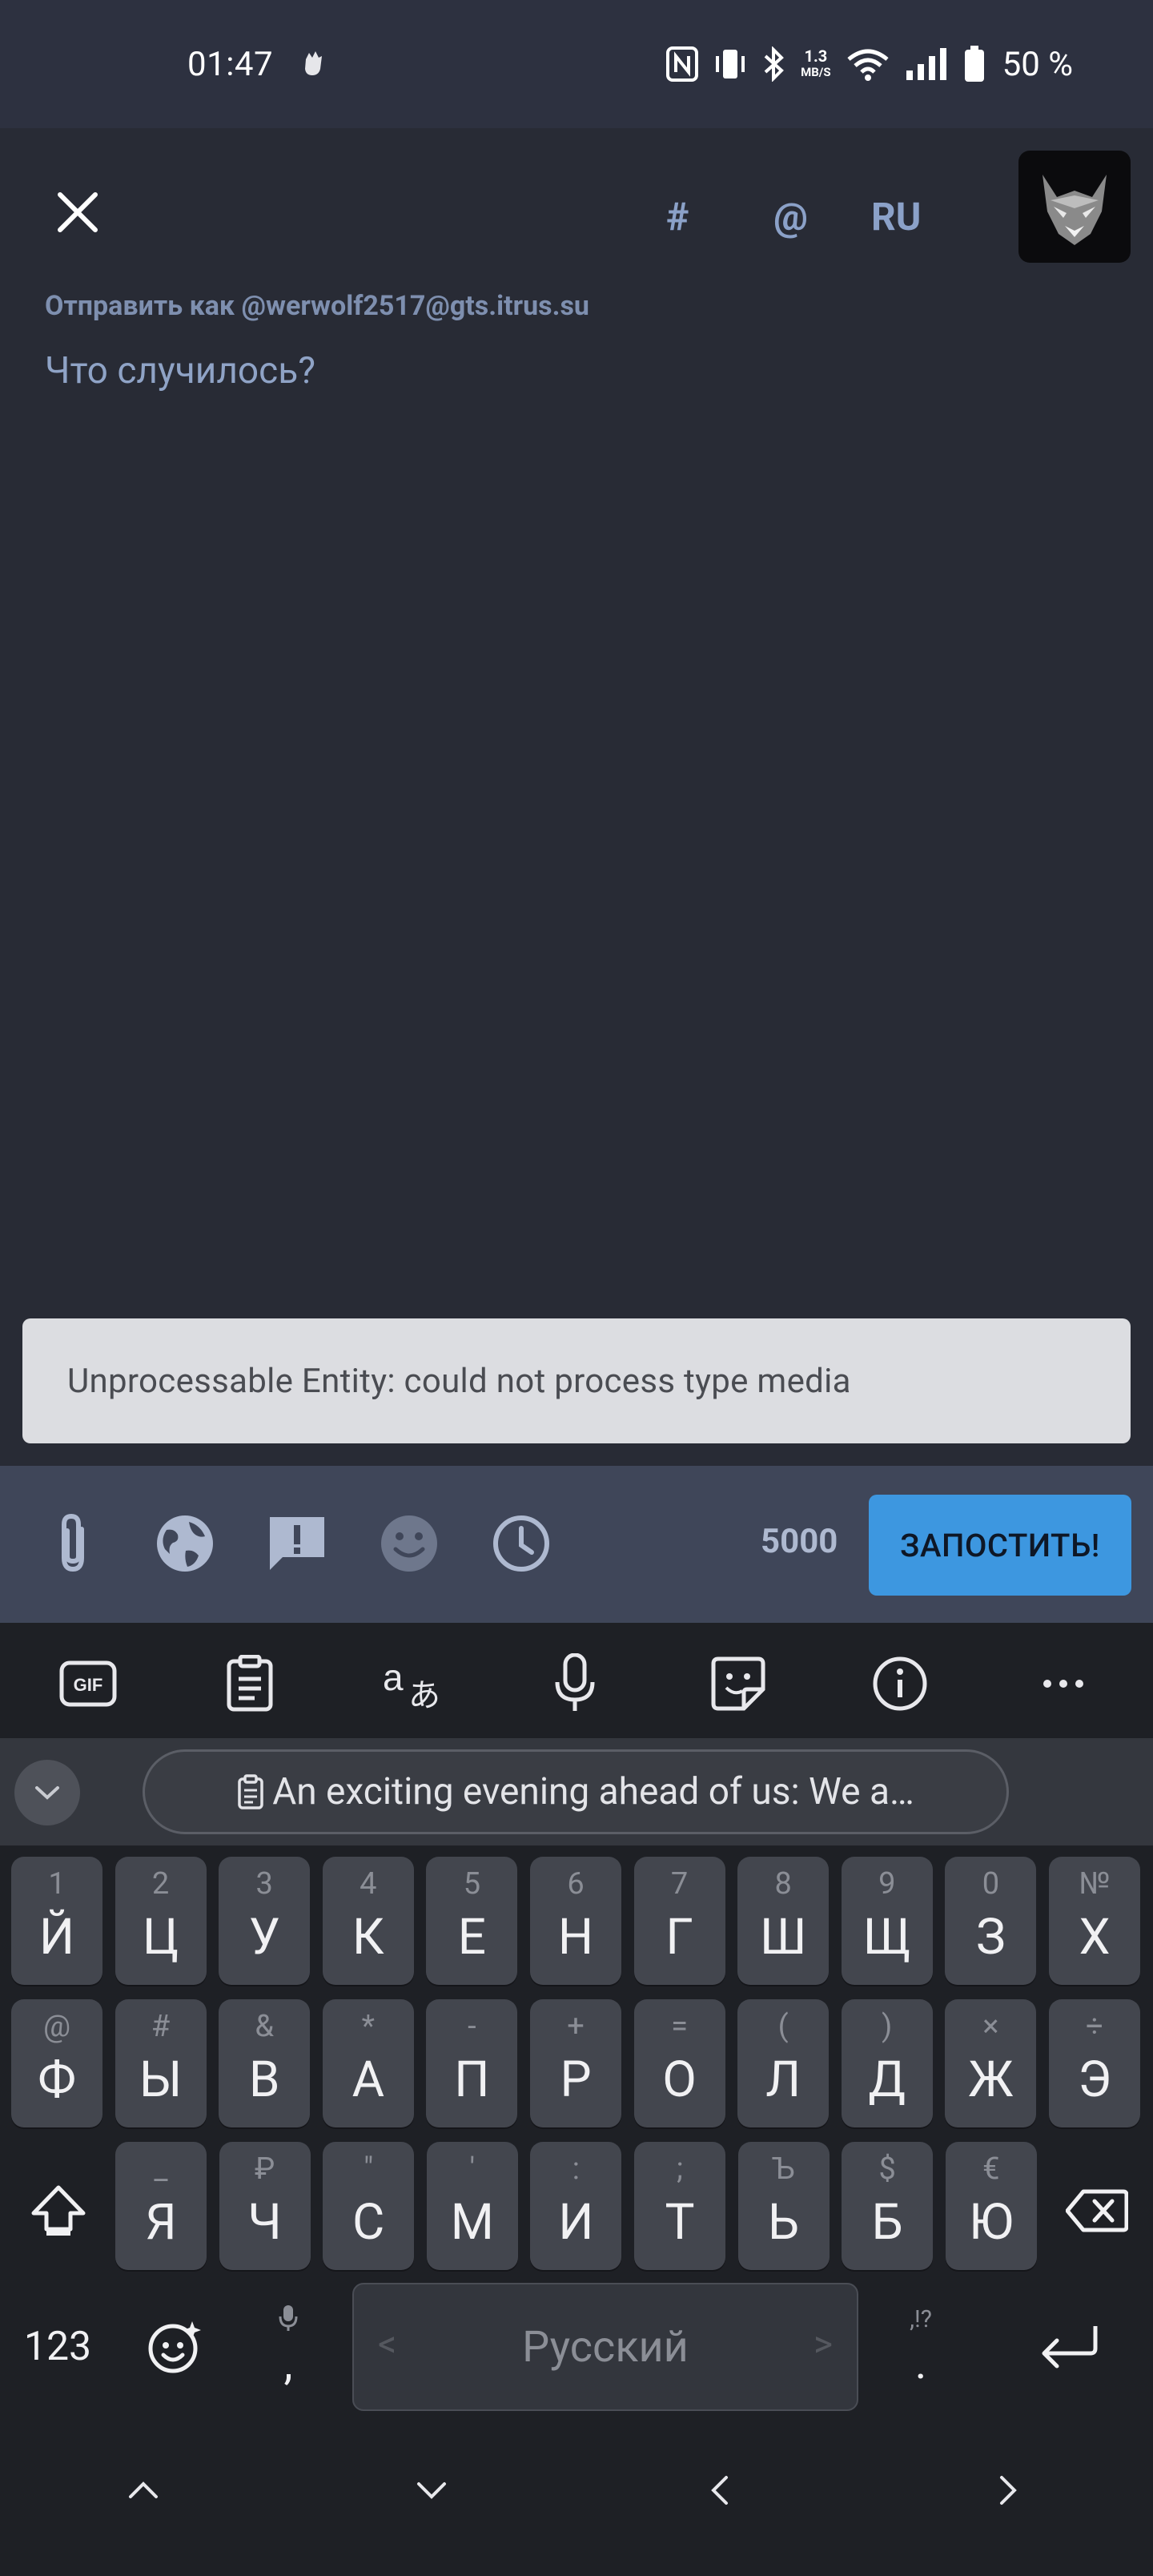  I want to click on key-Ч: ₽ Ч, so click(265, 2206).